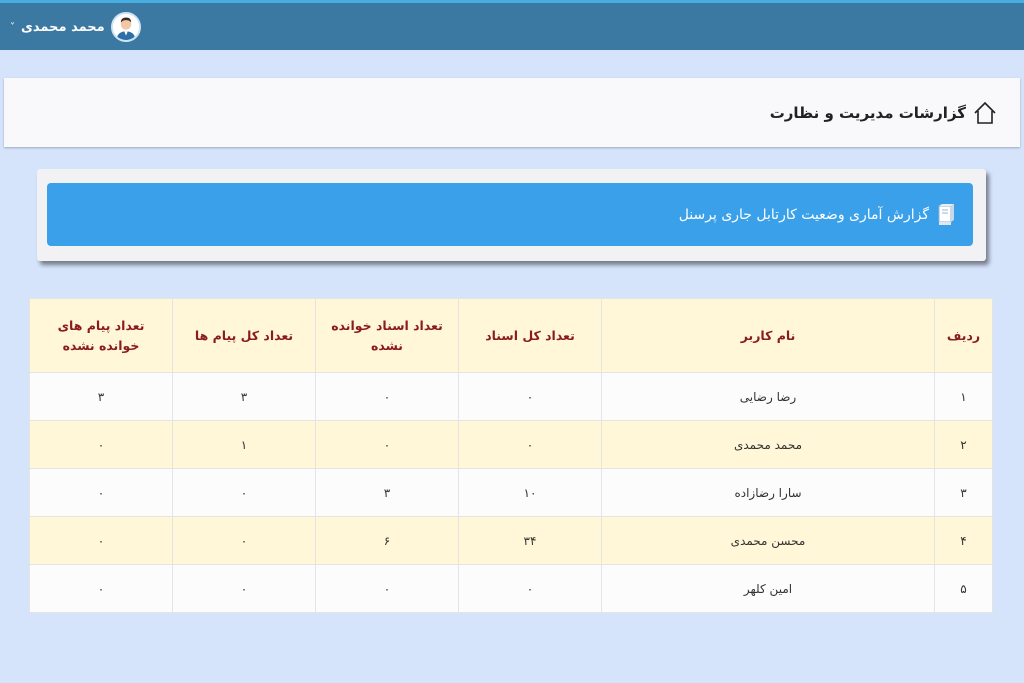 The width and height of the screenshot is (1024, 683). I want to click on table-row: ۵ امین کلهر ۰ ۰ ۰ ۰, so click(511, 588).